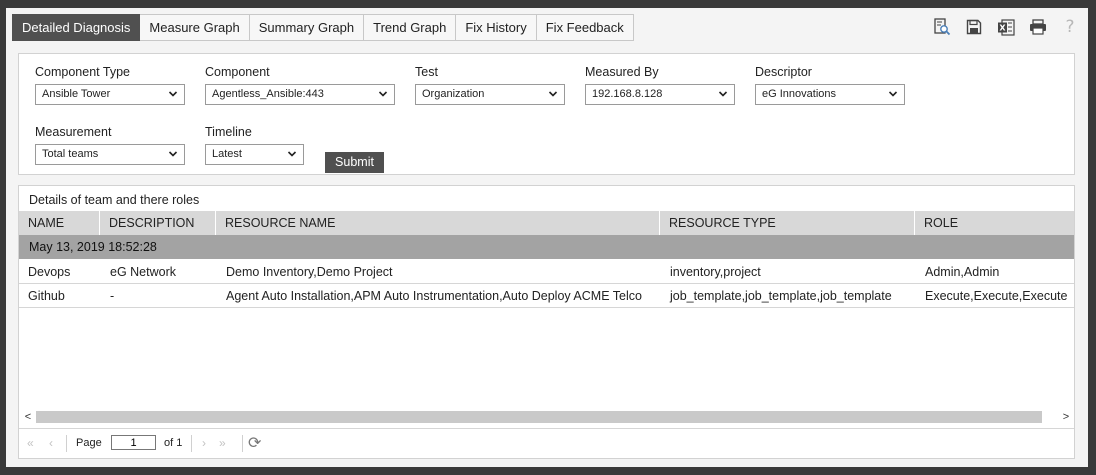 This screenshot has height=475, width=1096. I want to click on test-label: Test, so click(426, 72).